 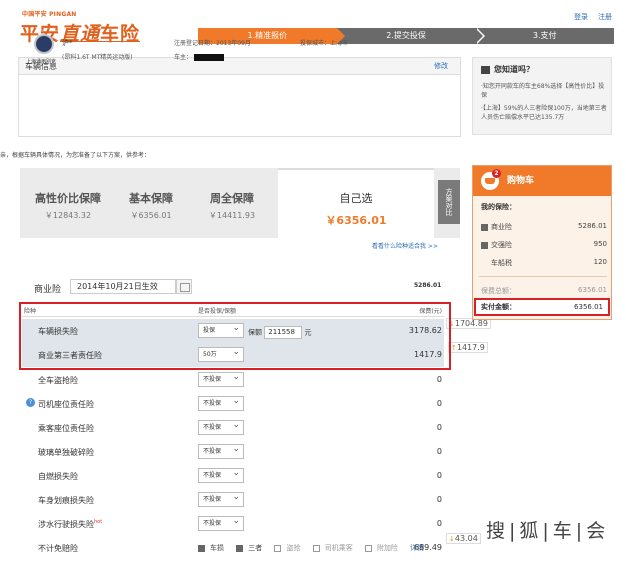 I want to click on tab-custom-plan: 自己选 ￥6356.01, so click(x=356, y=203).